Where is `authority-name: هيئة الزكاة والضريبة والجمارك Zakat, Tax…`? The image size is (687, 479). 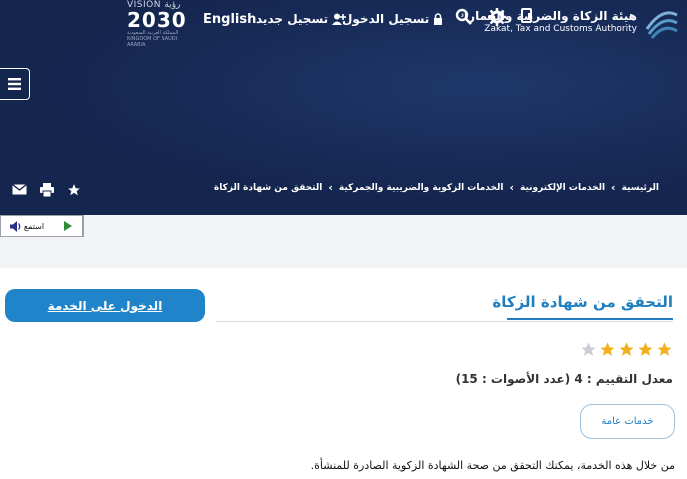 authority-name: هيئة الزكاة والضريبة والجمارك Zakat, Tax… is located at coordinates (547, 21).